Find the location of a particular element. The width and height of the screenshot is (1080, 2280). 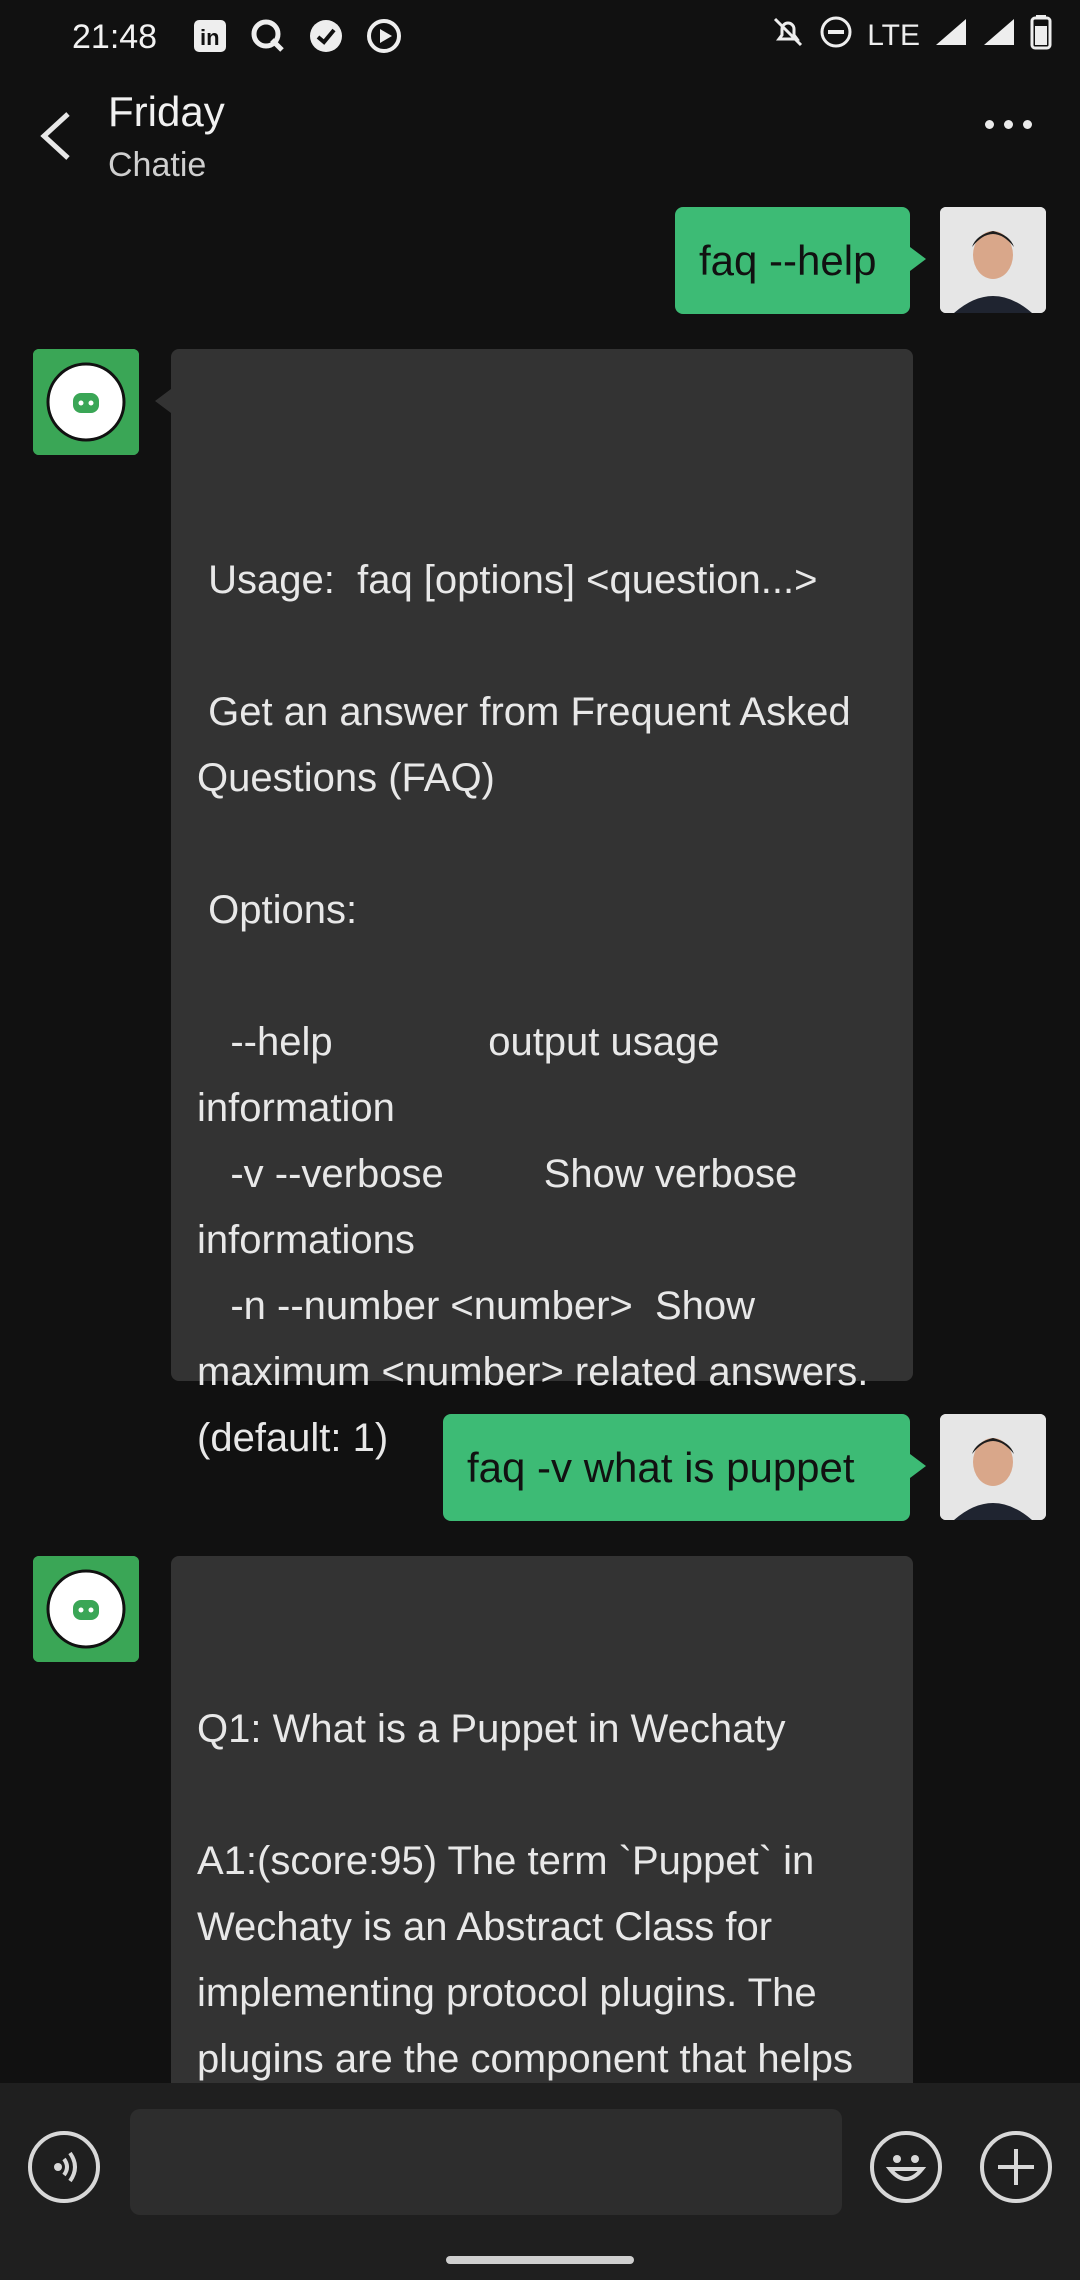

input-bar is located at coordinates (540, 2181).